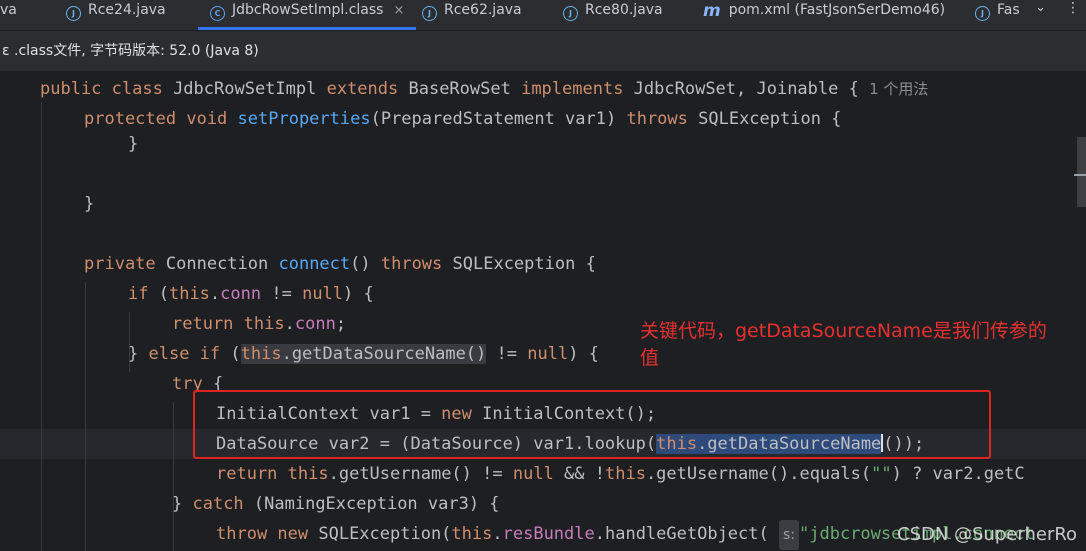 This screenshot has width=1086, height=551. I want to click on more-vertical-icon: ⋮, so click(1073, 8).